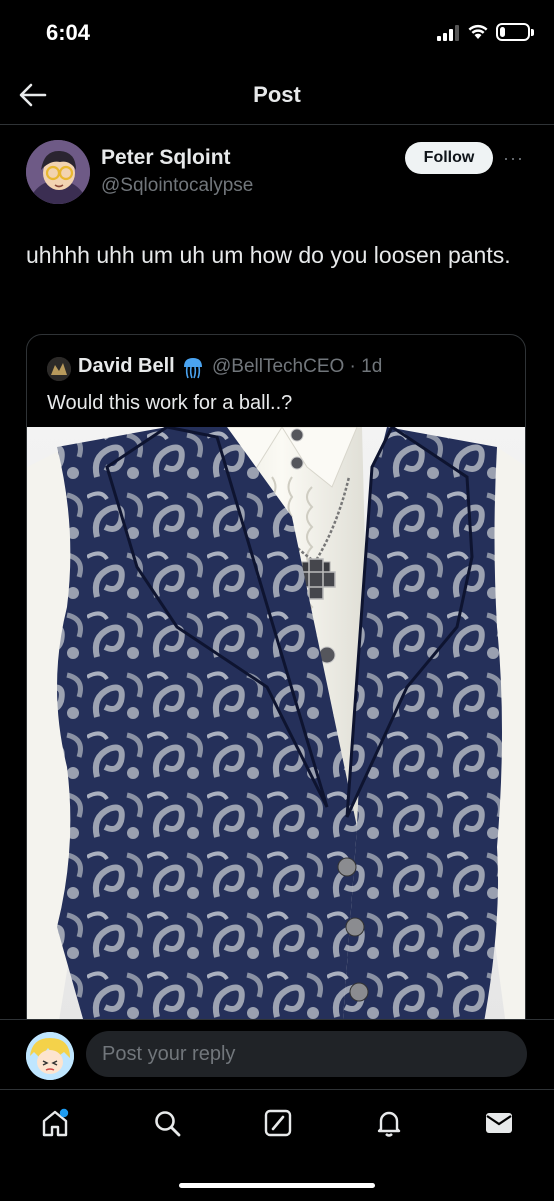 The image size is (554, 1201). I want to click on search-icon, so click(167, 1123).